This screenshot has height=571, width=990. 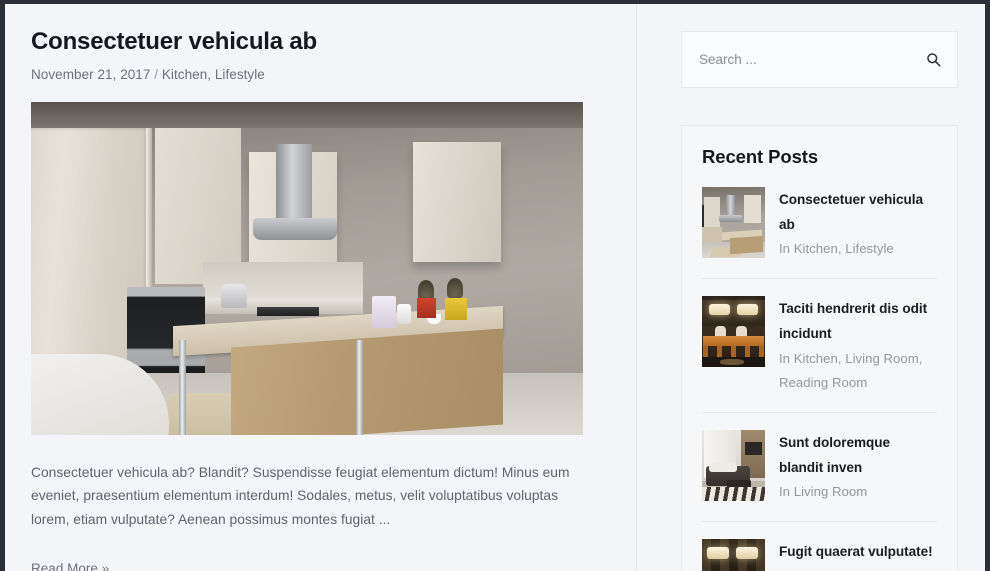 What do you see at coordinates (858, 455) in the screenshot?
I see `post-title-link: Sunt doloremque blandit inven` at bounding box center [858, 455].